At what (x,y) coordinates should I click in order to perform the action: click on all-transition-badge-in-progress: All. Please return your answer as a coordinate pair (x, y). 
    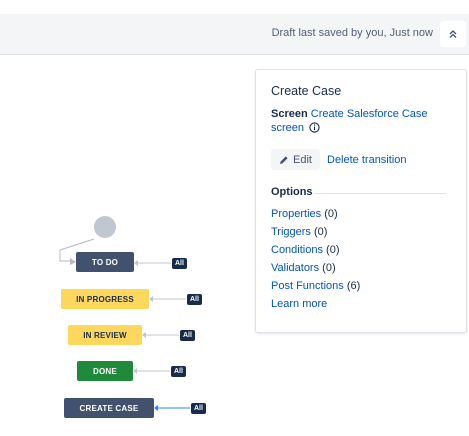
    Looking at the image, I should click on (194, 299).